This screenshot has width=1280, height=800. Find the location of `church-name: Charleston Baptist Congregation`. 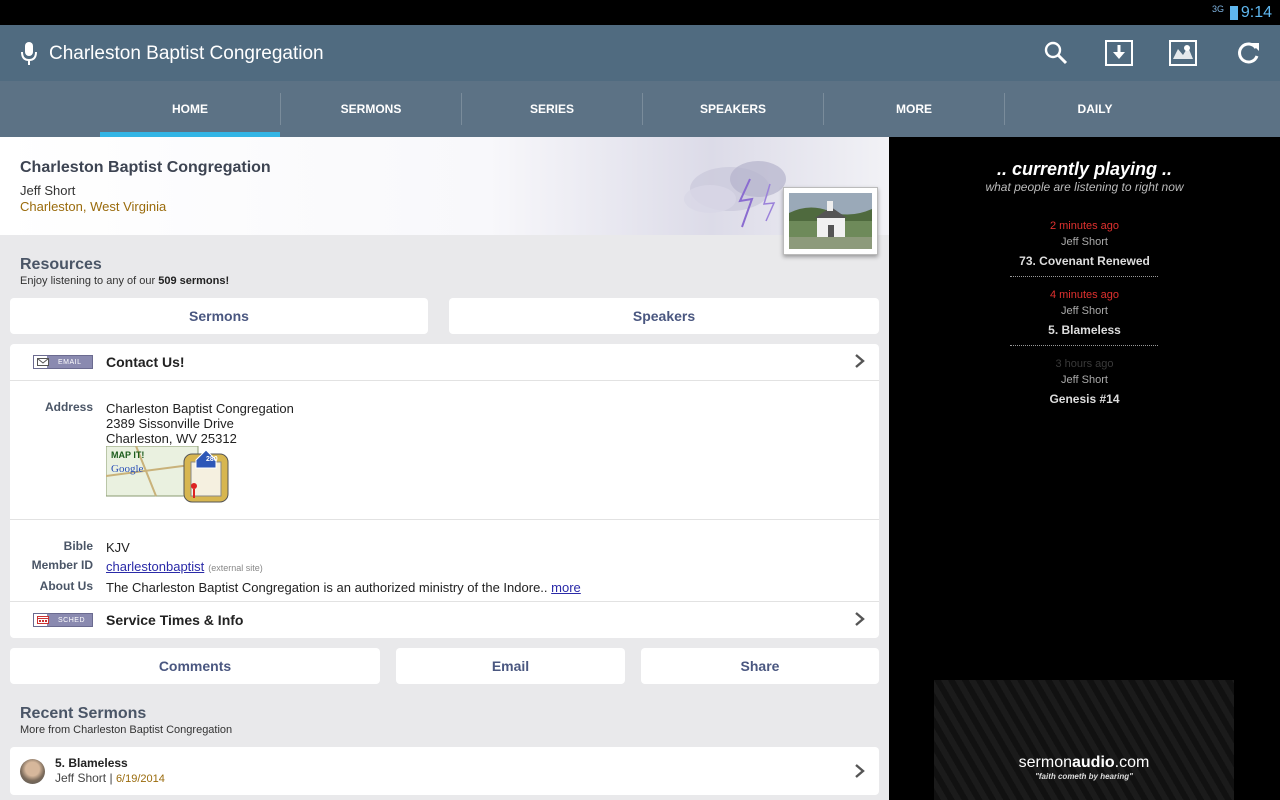

church-name: Charleston Baptist Congregation is located at coordinates (145, 167).